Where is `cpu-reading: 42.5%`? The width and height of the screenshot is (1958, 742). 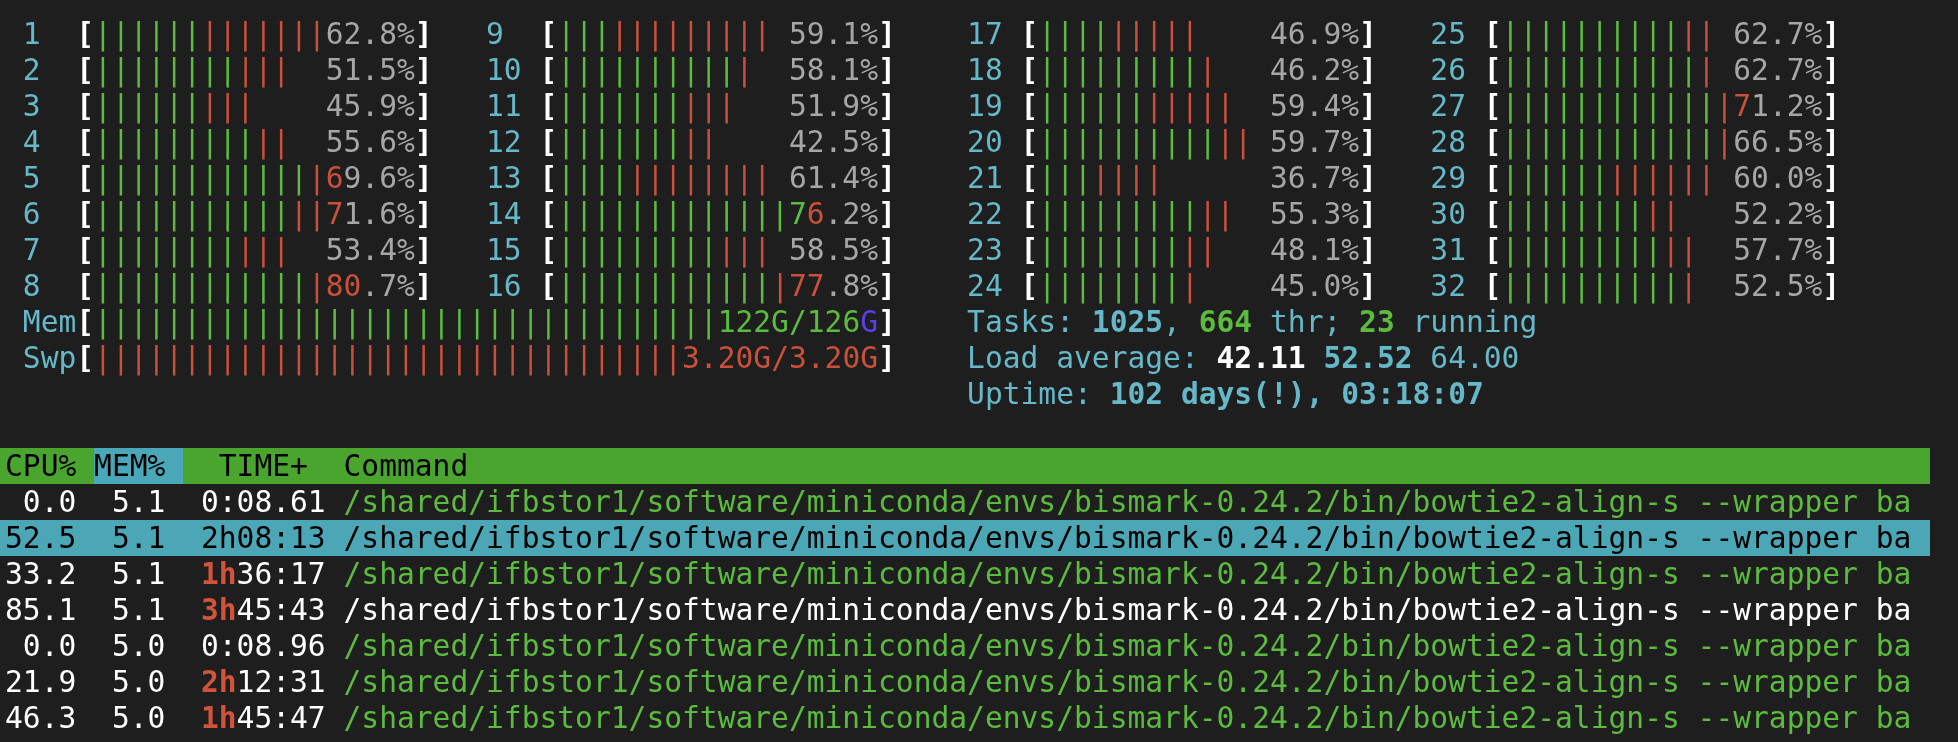 cpu-reading: 42.5% is located at coordinates (833, 142).